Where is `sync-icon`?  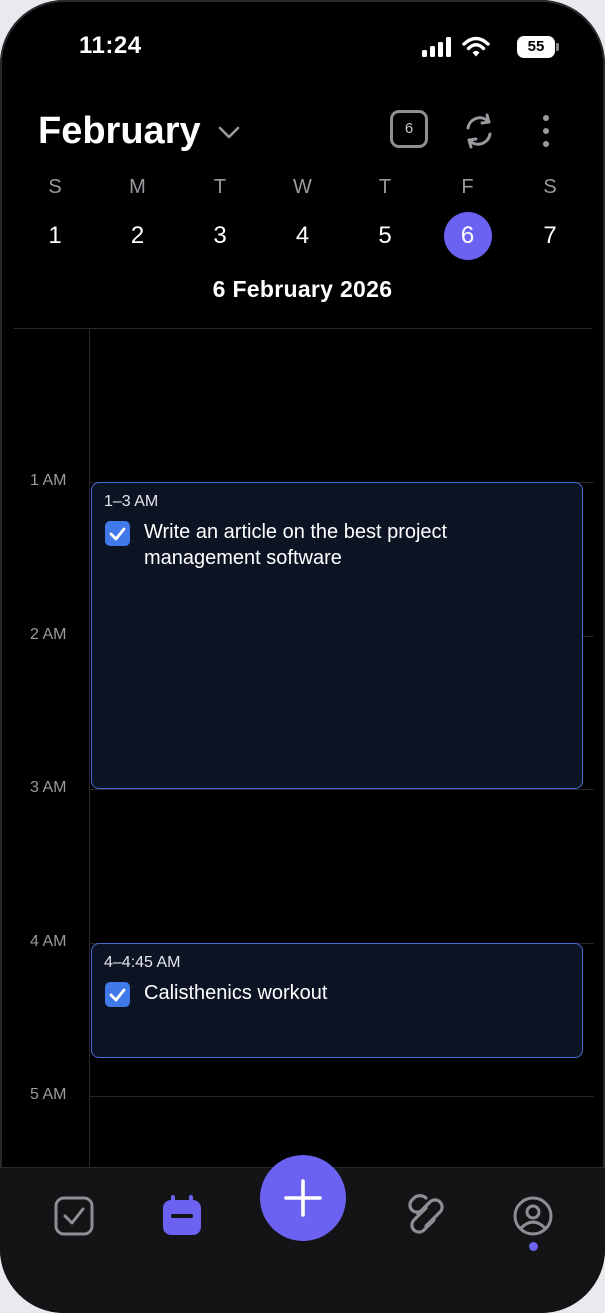 sync-icon is located at coordinates (479, 131).